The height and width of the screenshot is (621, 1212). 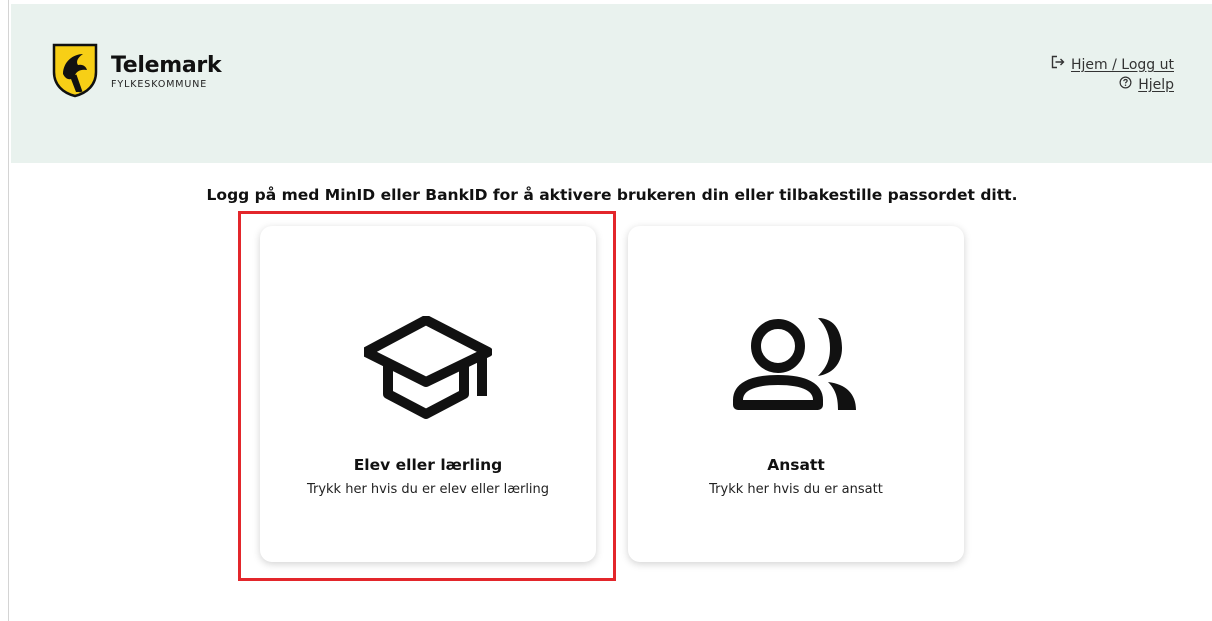 What do you see at coordinates (75, 72) in the screenshot?
I see `telemark-coat-of-arms-icon` at bounding box center [75, 72].